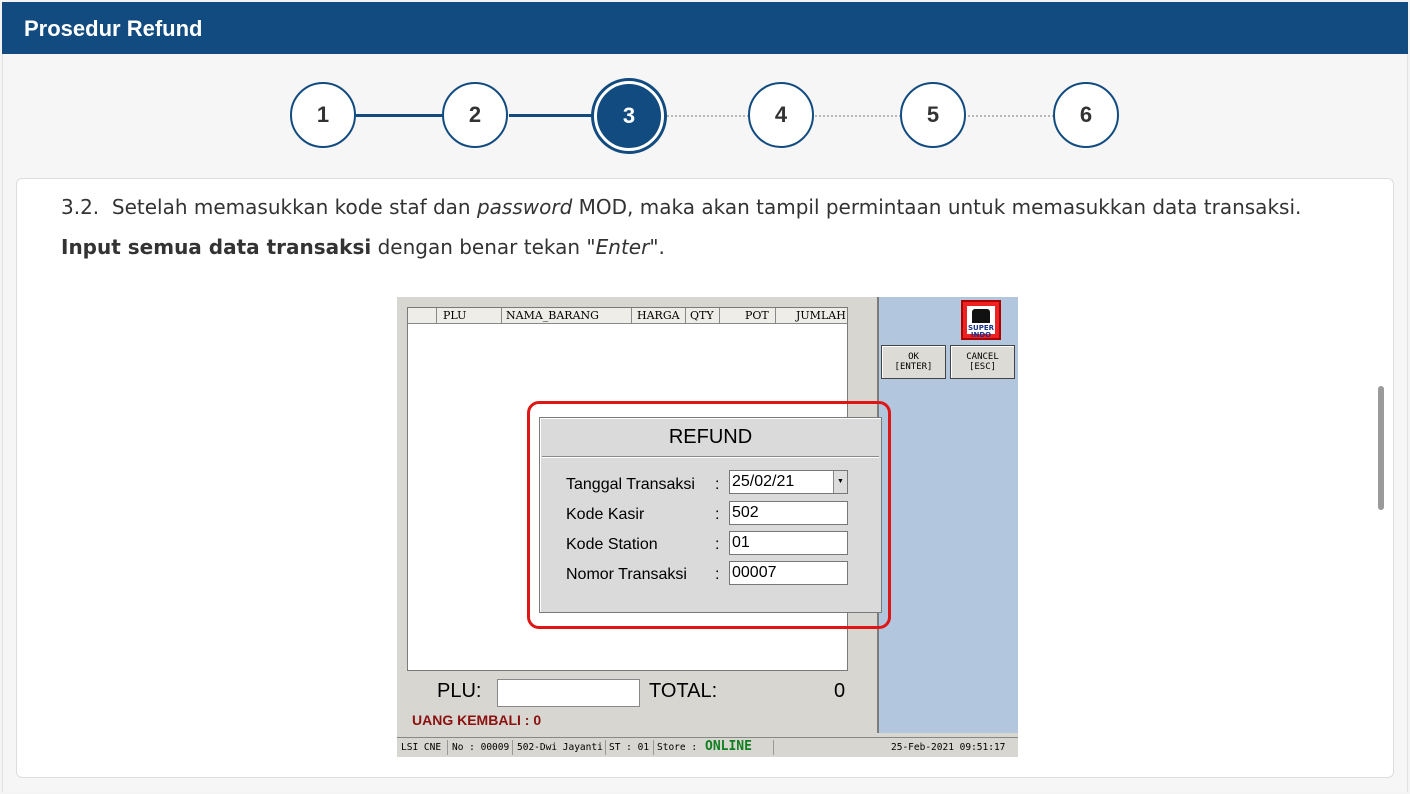 This screenshot has height=794, width=1410. I want to click on cancel-esc-button: CANCEL [ESC], so click(982, 362).